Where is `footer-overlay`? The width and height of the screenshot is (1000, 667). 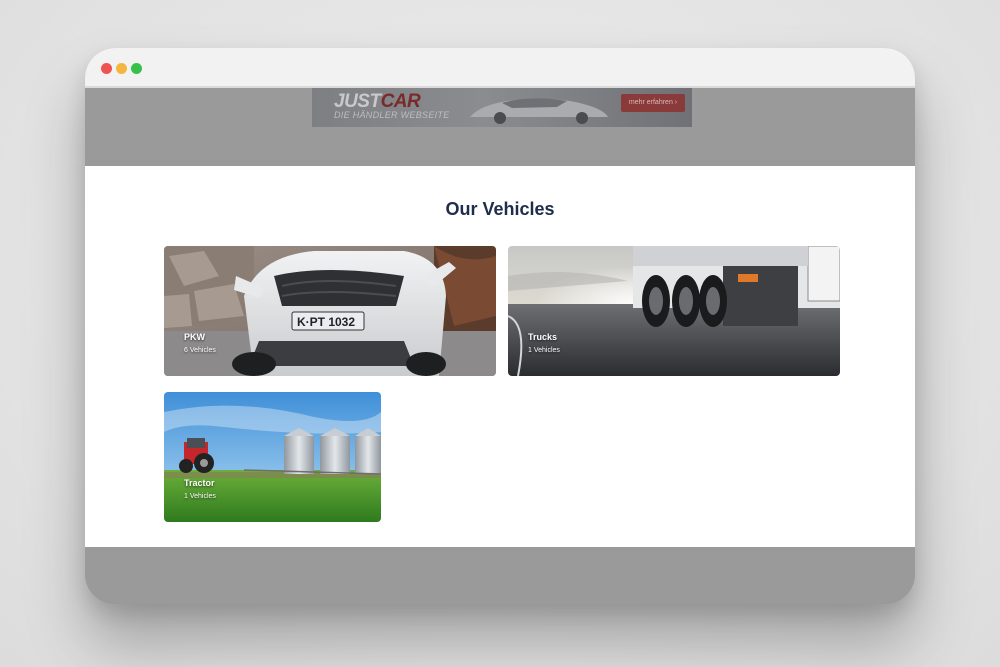 footer-overlay is located at coordinates (500, 575).